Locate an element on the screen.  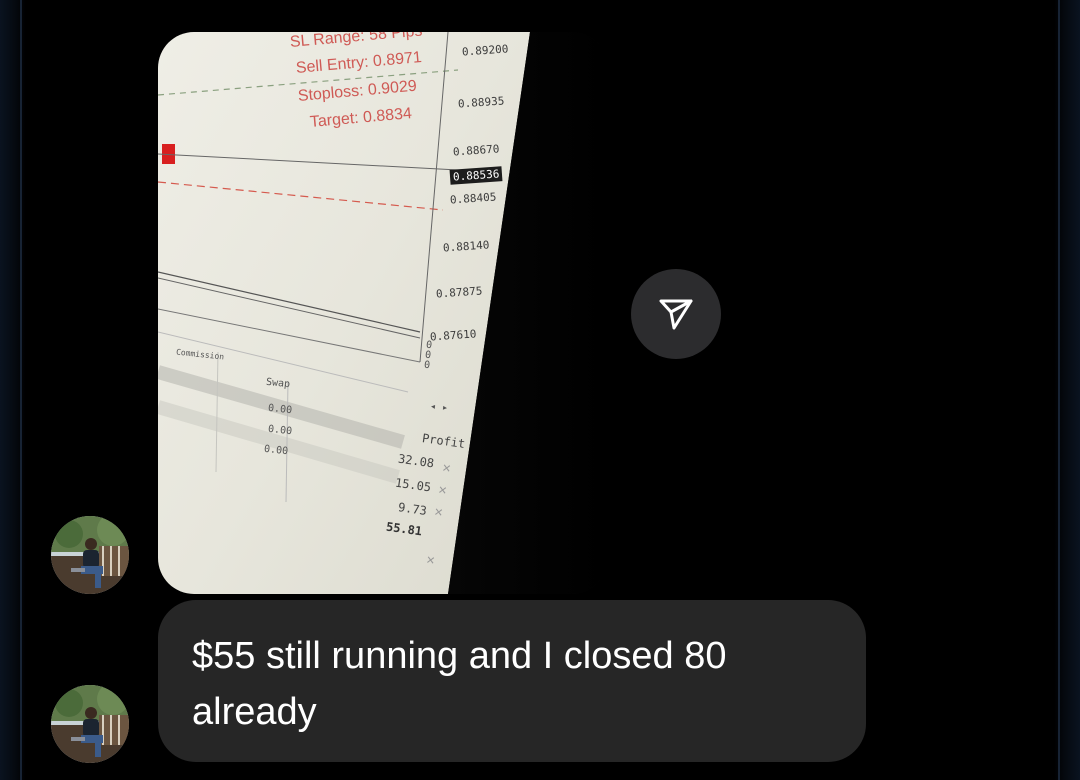
share-button is located at coordinates (676, 314).